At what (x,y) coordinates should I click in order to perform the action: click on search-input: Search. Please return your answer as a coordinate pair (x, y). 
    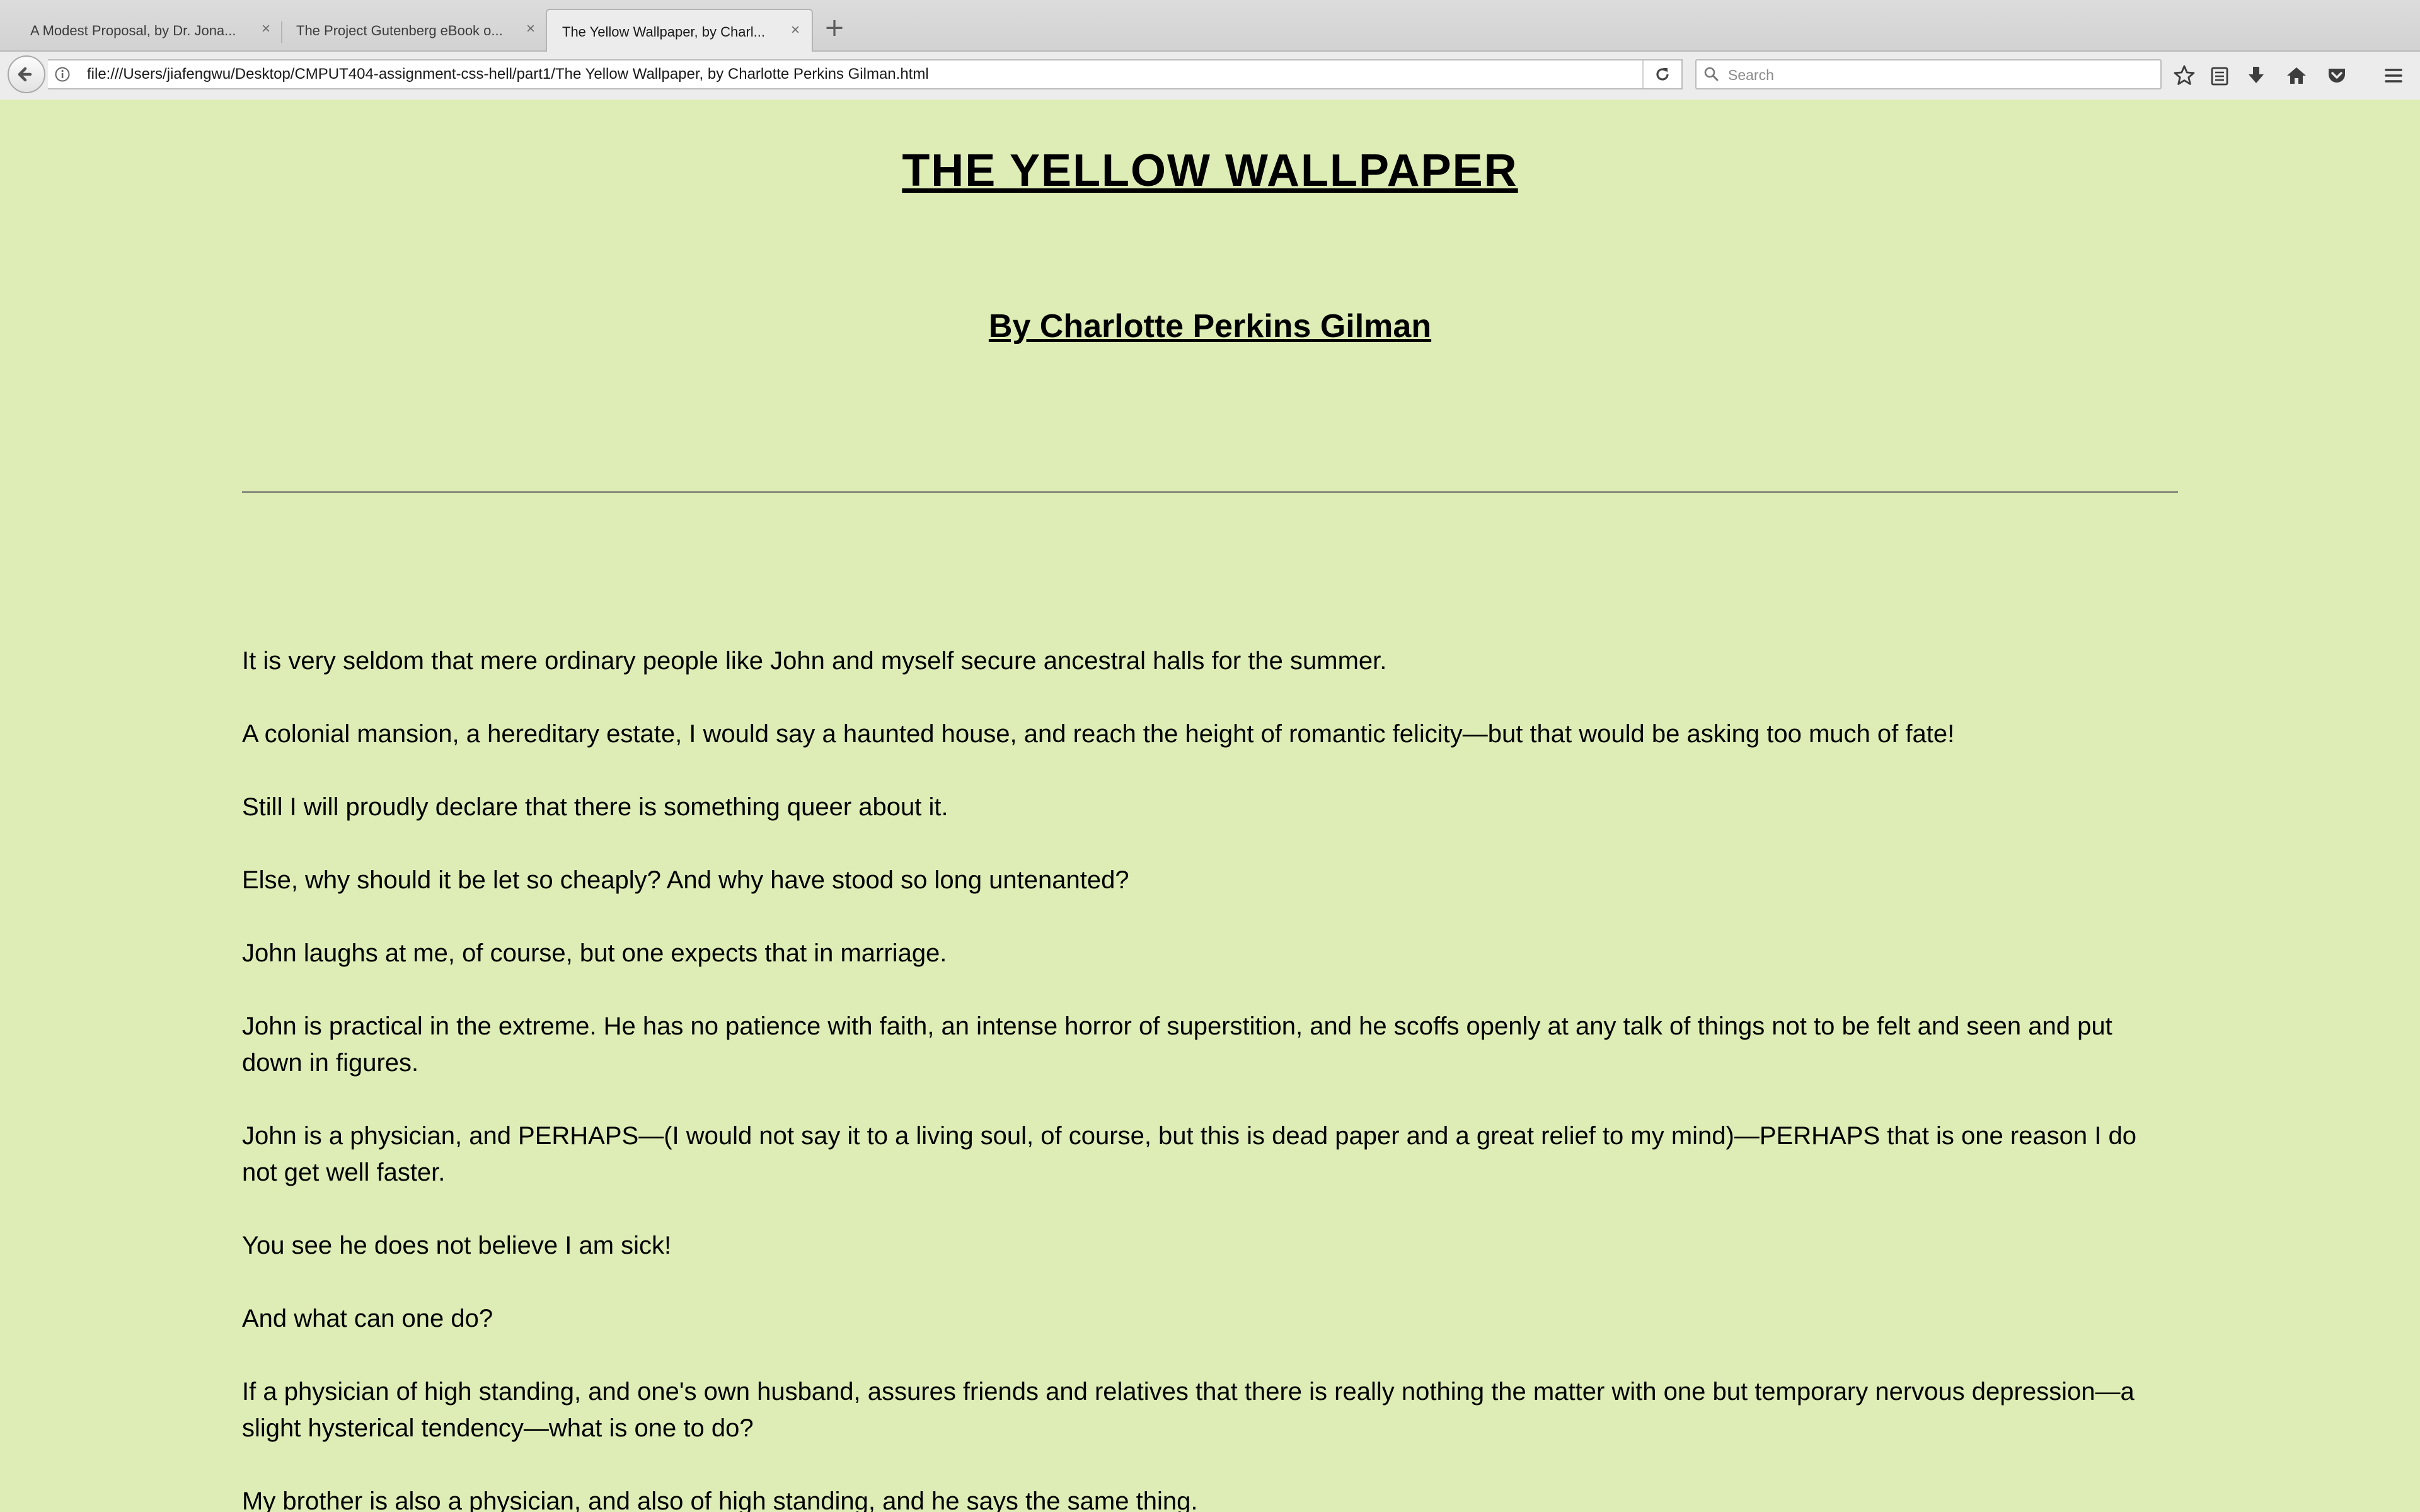
    Looking at the image, I should click on (1751, 75).